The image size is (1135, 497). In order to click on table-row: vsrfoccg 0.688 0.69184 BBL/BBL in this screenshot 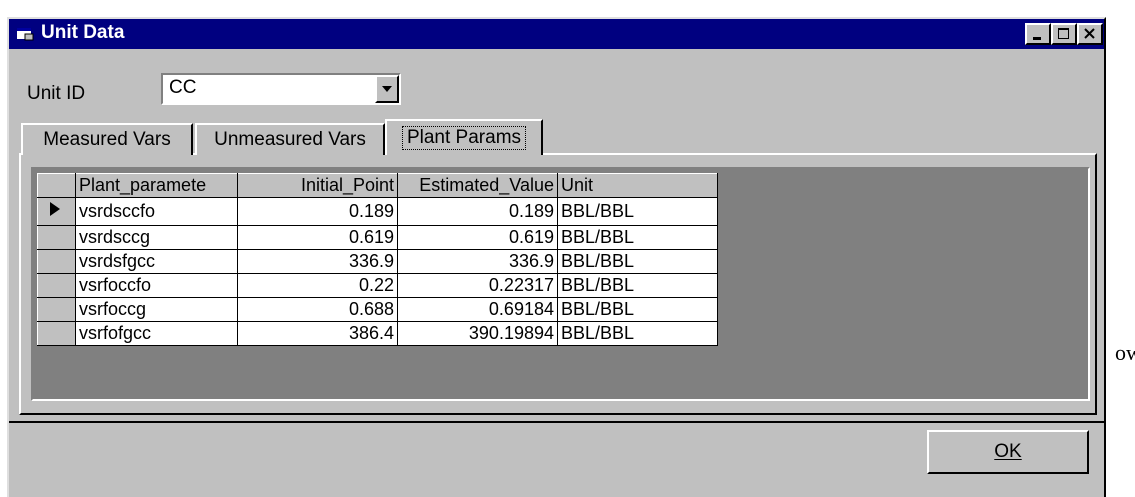, I will do `click(377, 309)`.